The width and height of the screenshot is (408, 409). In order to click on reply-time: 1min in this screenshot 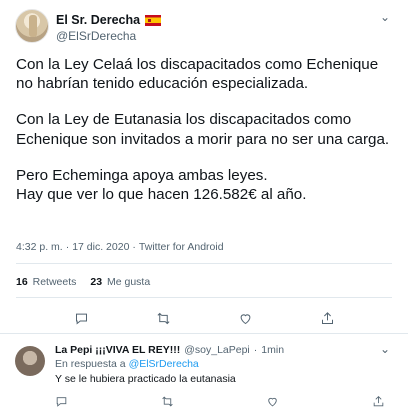, I will do `click(272, 350)`.